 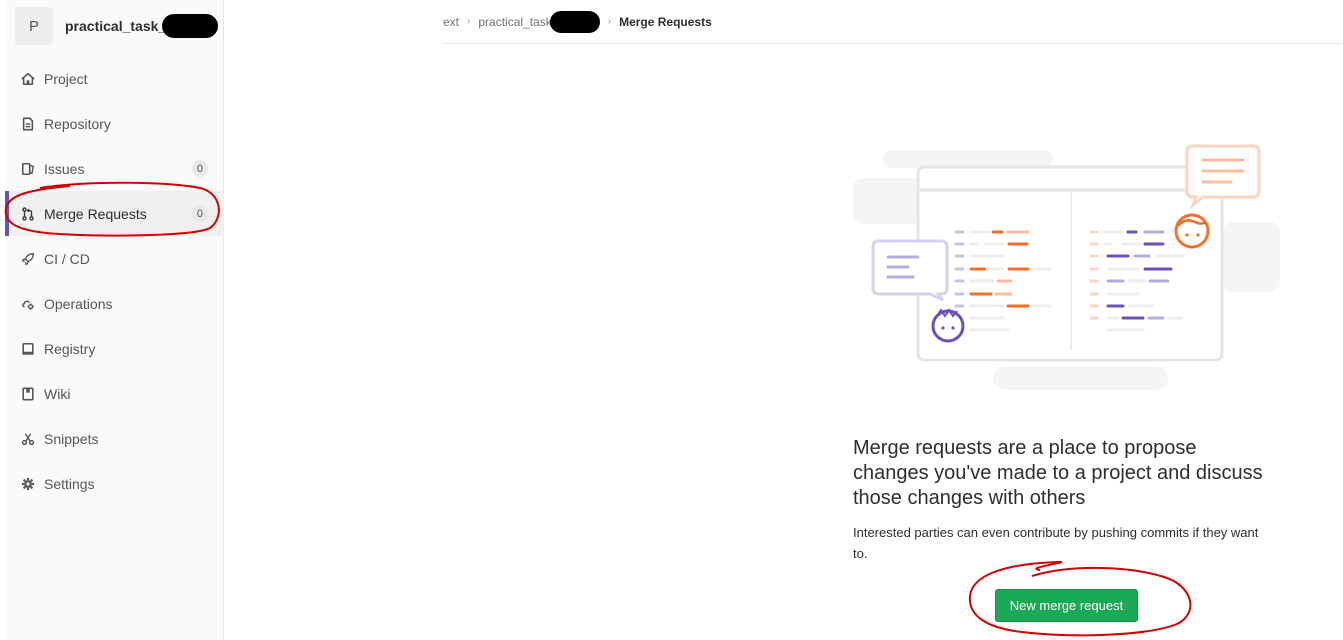 What do you see at coordinates (114, 78) in the screenshot?
I see `sidebar-item-project: Project` at bounding box center [114, 78].